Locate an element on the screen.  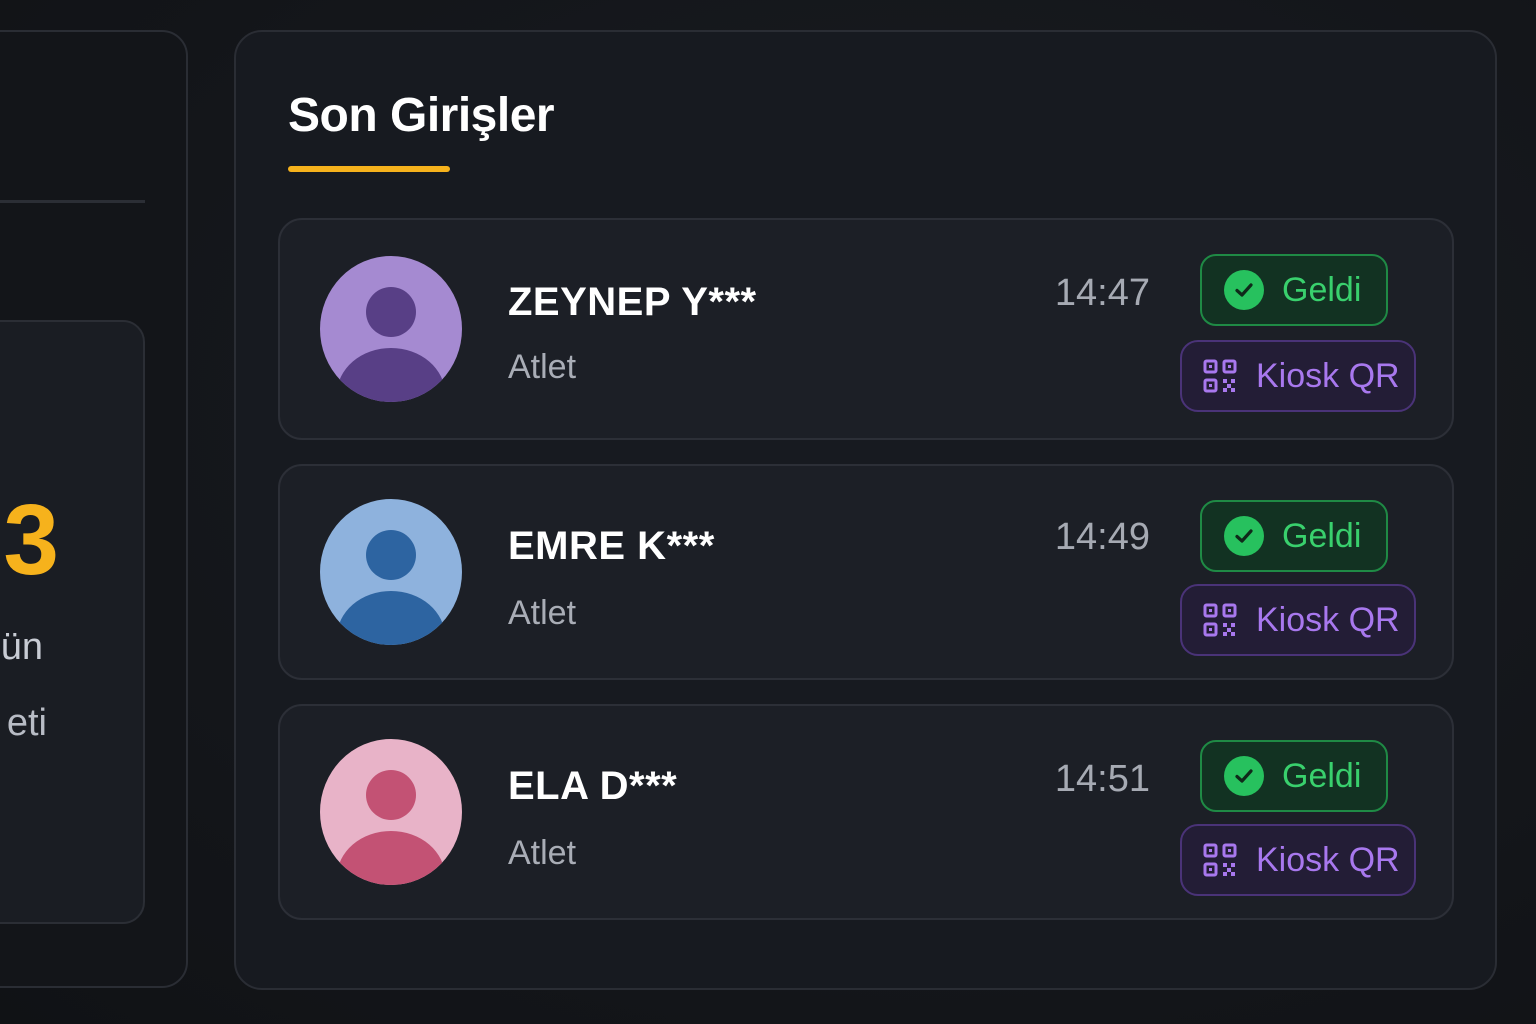
stats-label-line2: eti is located at coordinates (26, 723).